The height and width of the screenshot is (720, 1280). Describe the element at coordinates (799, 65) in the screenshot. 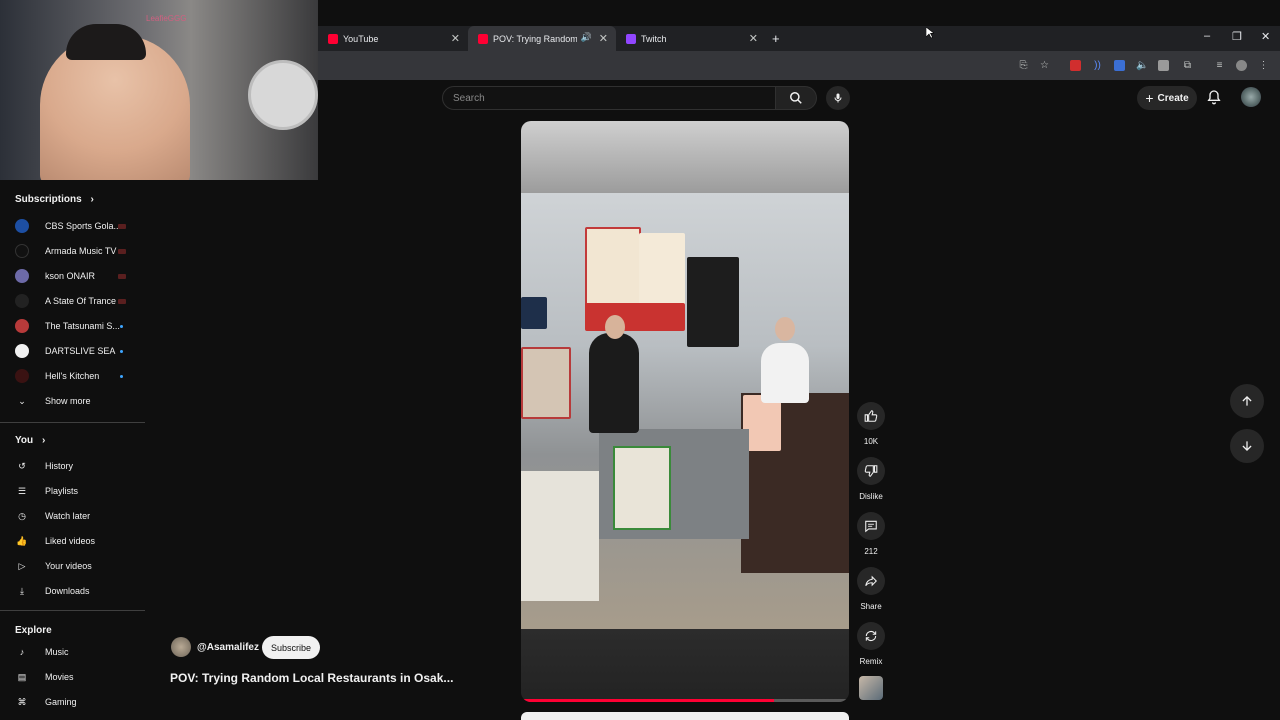

I see `browser-toolbar: ⎘ ☆ )) 🔈 ⧉ ≡ ⋮` at that location.